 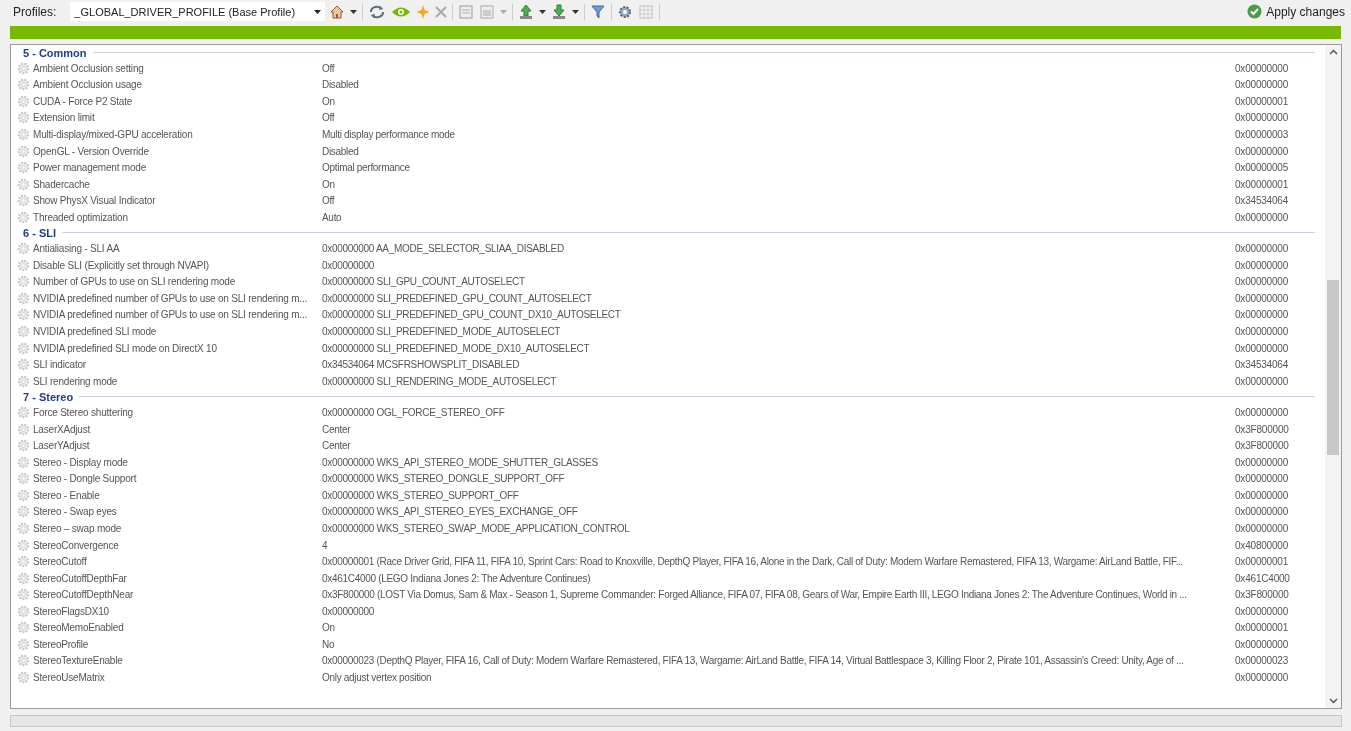 What do you see at coordinates (177, 545) in the screenshot?
I see `setting-name: StereoConvergence` at bounding box center [177, 545].